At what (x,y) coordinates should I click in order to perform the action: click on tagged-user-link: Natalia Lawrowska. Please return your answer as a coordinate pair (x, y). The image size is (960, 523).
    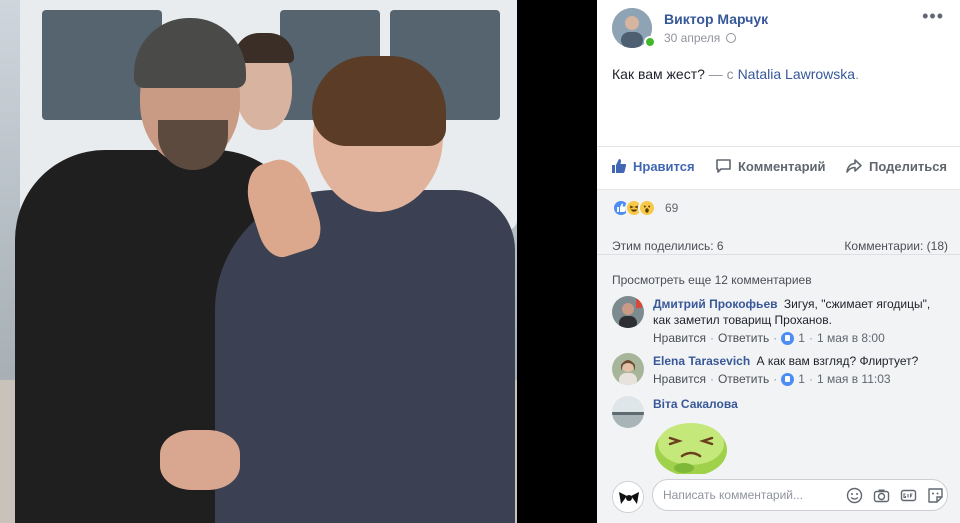
    Looking at the image, I should click on (797, 74).